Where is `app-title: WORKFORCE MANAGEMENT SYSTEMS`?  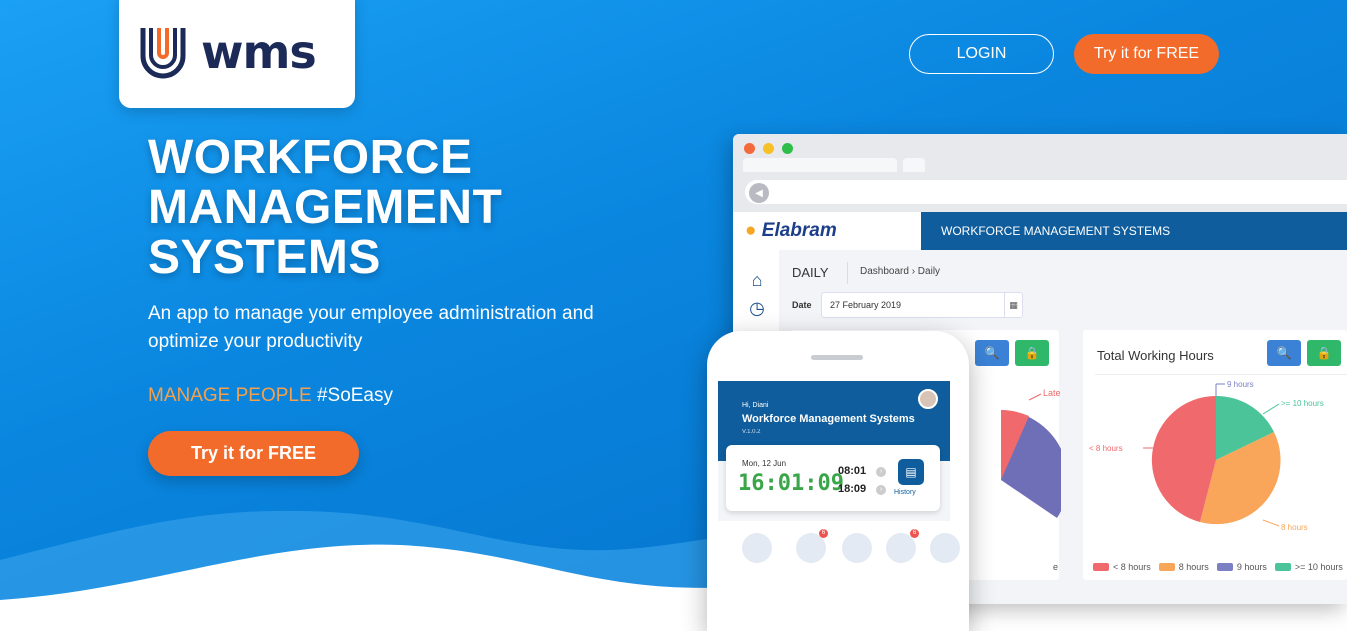 app-title: WORKFORCE MANAGEMENT SYSTEMS is located at coordinates (1056, 231).